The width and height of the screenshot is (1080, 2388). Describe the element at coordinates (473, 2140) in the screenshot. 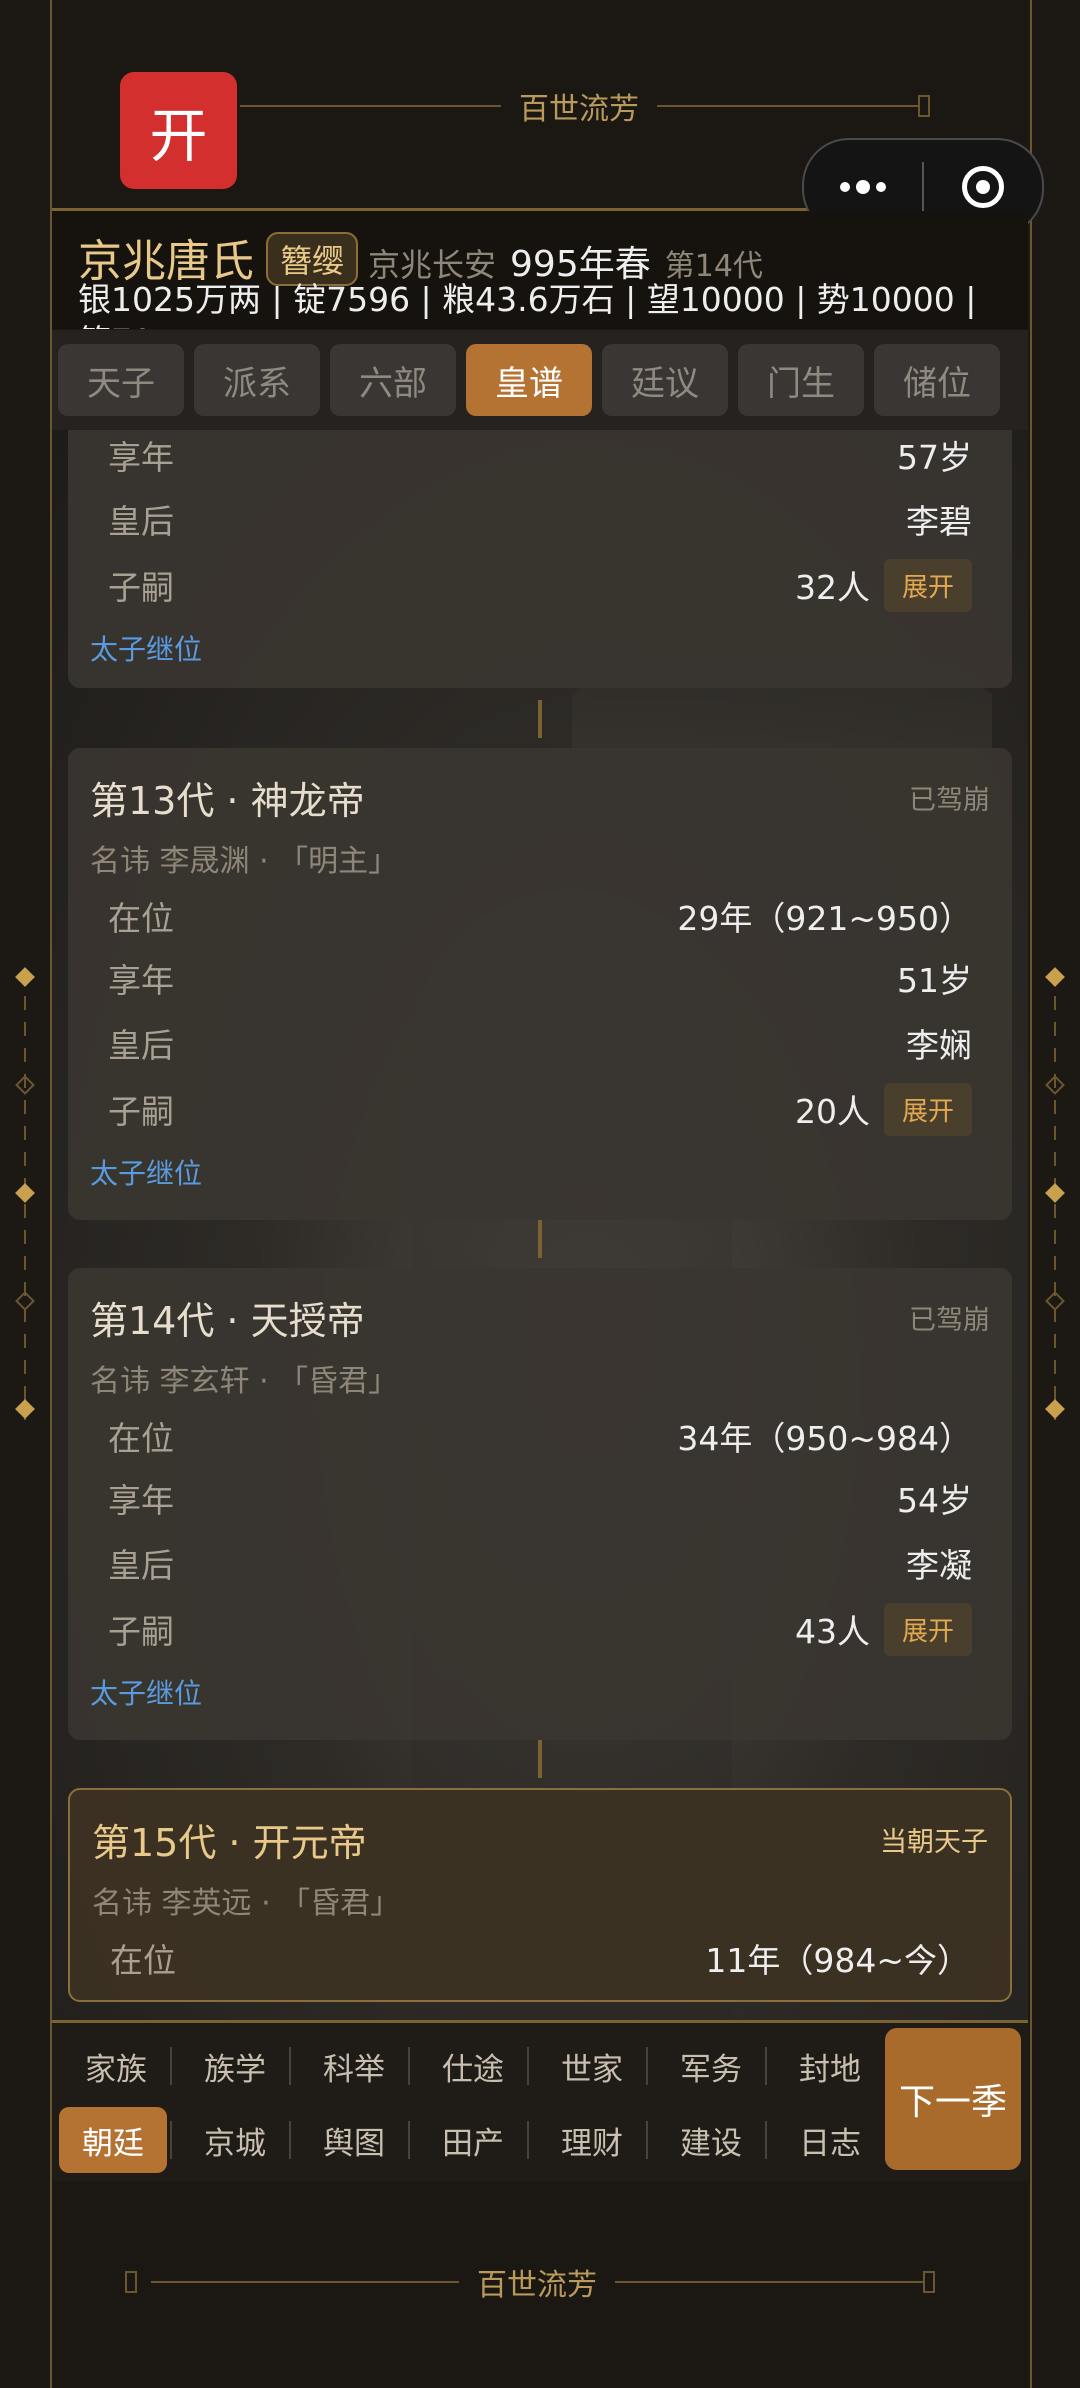

I see `menu-tianchan: 田产` at that location.